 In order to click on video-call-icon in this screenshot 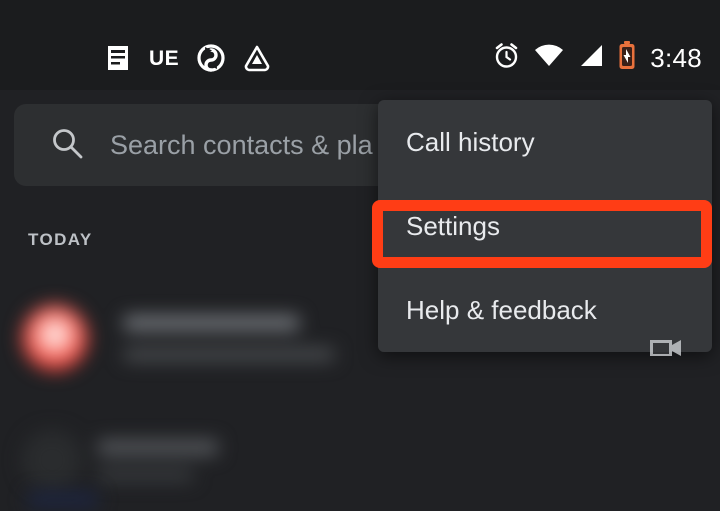, I will do `click(665, 348)`.